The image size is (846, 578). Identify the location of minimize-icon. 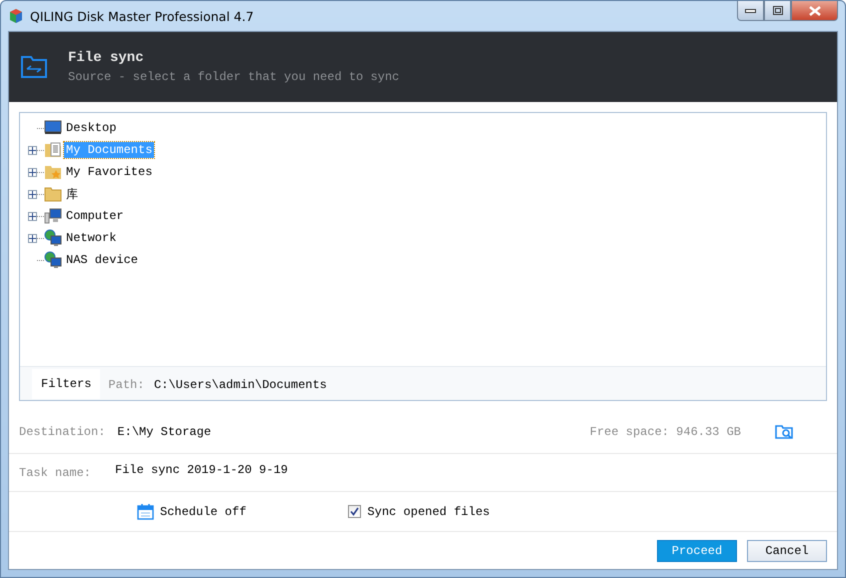
(750, 10).